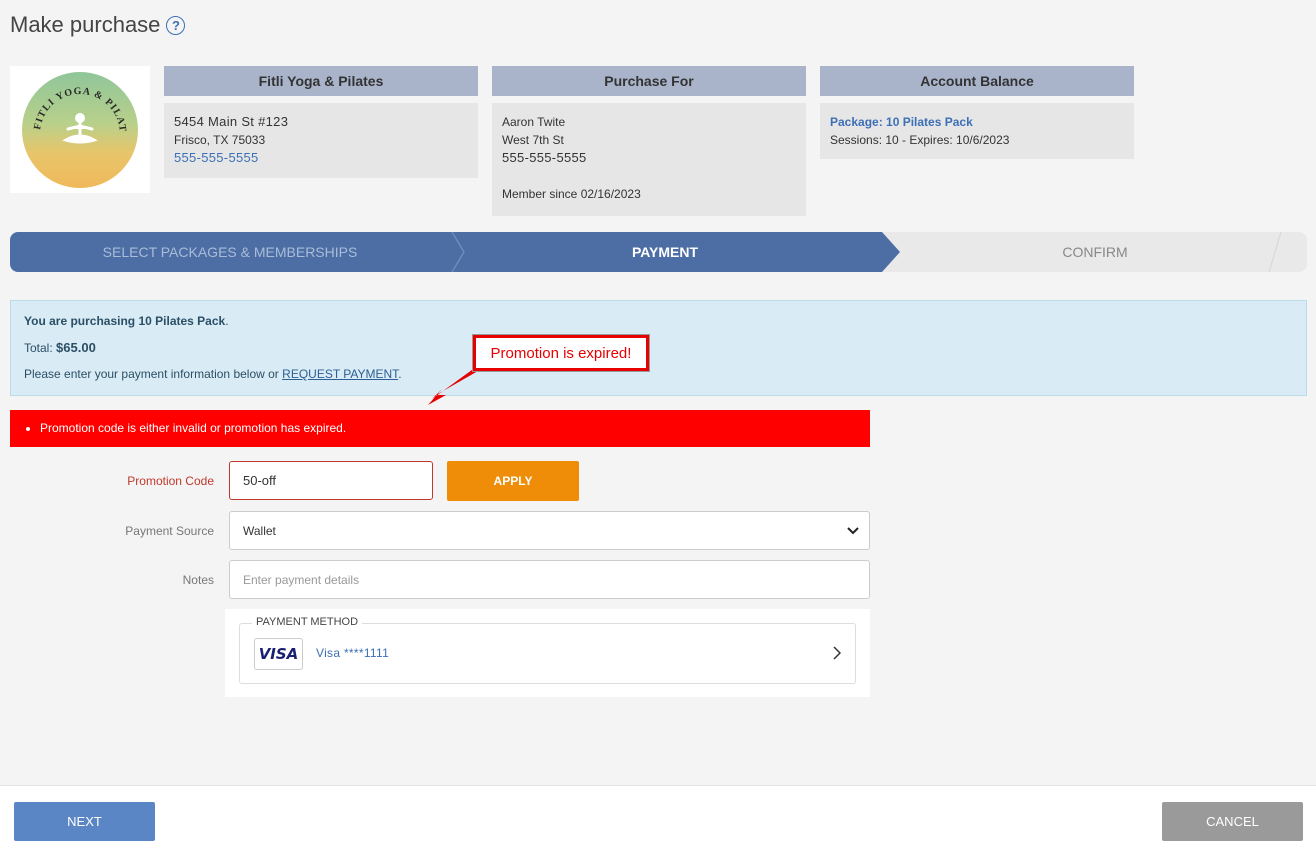 Image resolution: width=1316 pixels, height=852 pixels. I want to click on package-name: Package: 10 Pilates Pack, so click(901, 122).